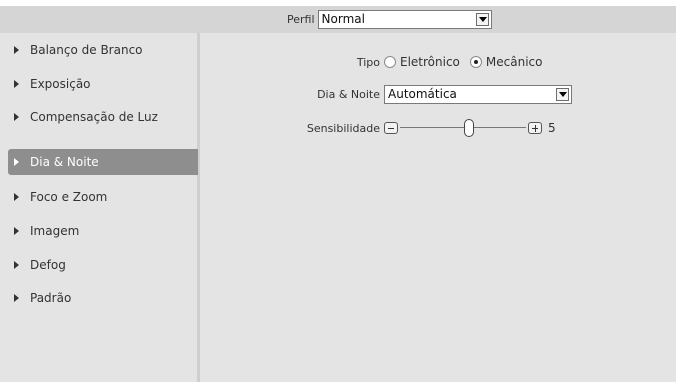  I want to click on profile-dropdown-value: Normal, so click(343, 19).